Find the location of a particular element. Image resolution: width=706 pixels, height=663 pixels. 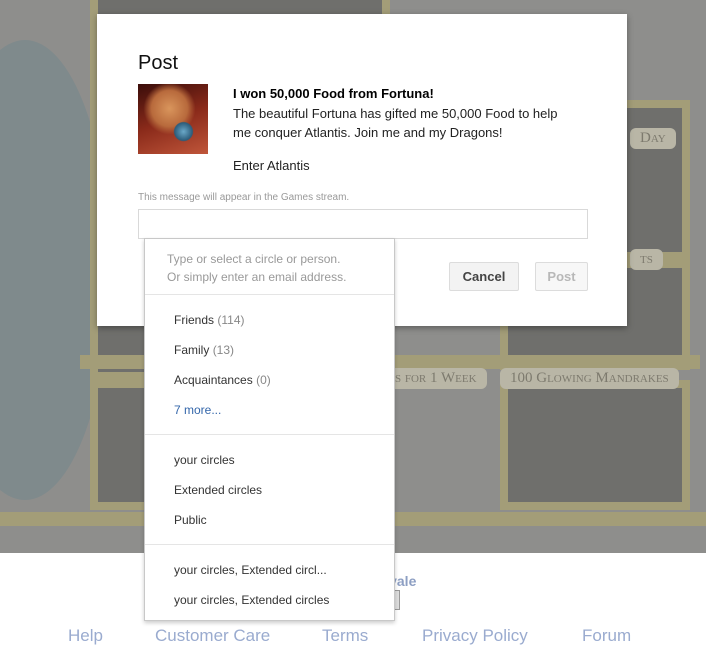

post-thumbnail is located at coordinates (173, 119).